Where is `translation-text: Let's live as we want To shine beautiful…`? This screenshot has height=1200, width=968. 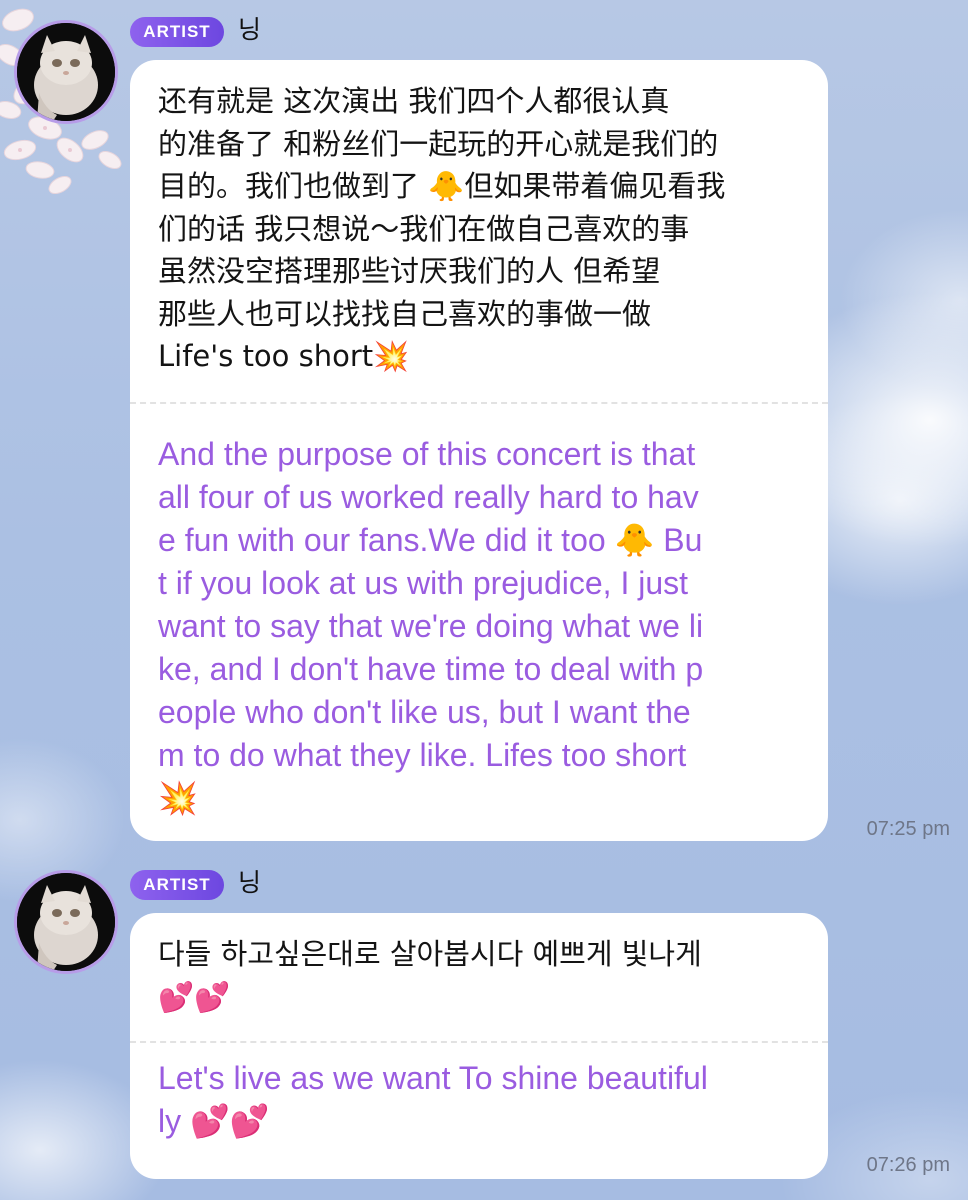 translation-text: Let's live as we want To shine beautiful… is located at coordinates (433, 1099).